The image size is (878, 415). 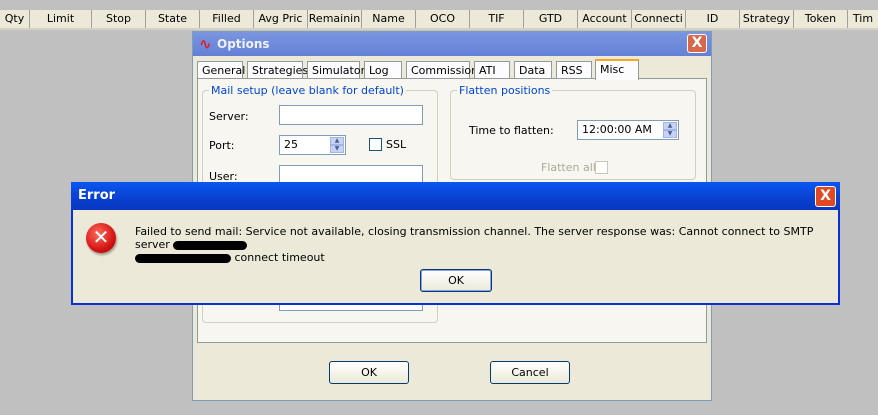 I want to click on grid-body-edge, so click(x=439, y=29).